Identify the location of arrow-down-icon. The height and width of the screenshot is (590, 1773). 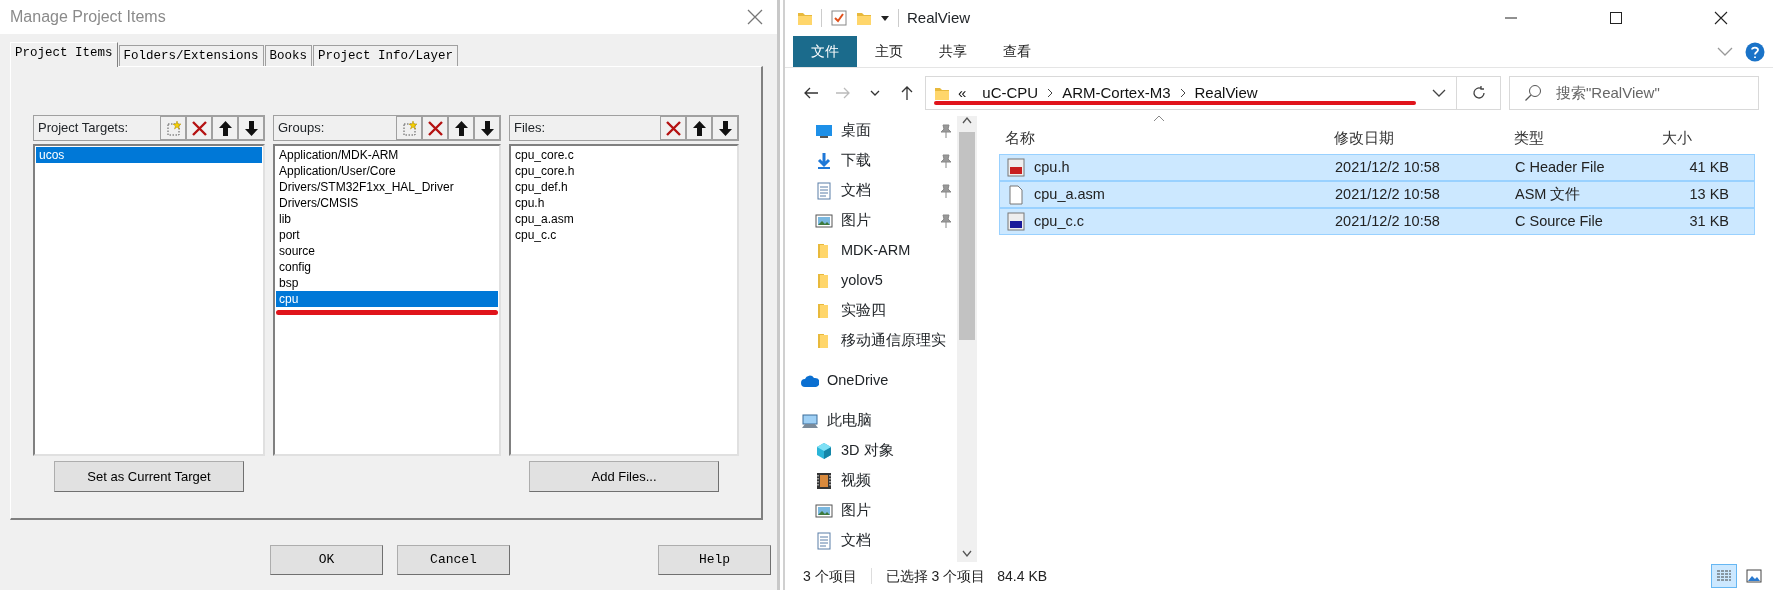
(487, 128).